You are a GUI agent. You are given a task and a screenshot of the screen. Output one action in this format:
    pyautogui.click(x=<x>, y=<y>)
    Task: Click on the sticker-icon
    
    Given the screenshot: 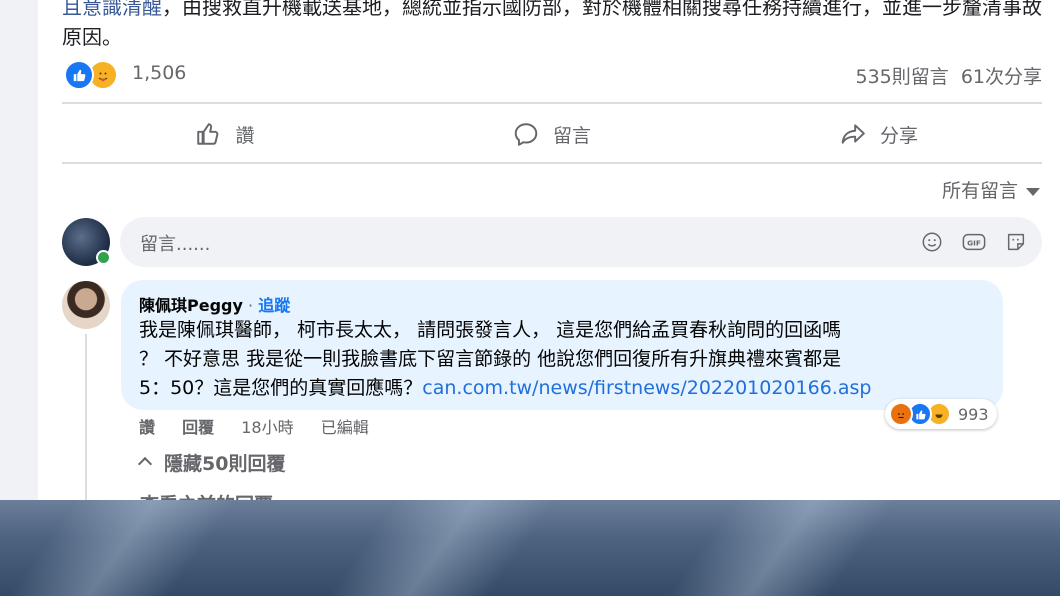 What is the action you would take?
    pyautogui.click(x=1016, y=242)
    